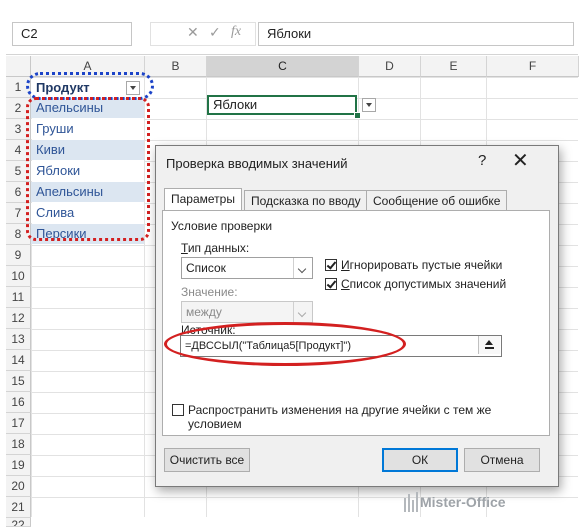 This screenshot has height=527, width=582. What do you see at coordinates (482, 160) in the screenshot?
I see `help-icon: ?` at bounding box center [482, 160].